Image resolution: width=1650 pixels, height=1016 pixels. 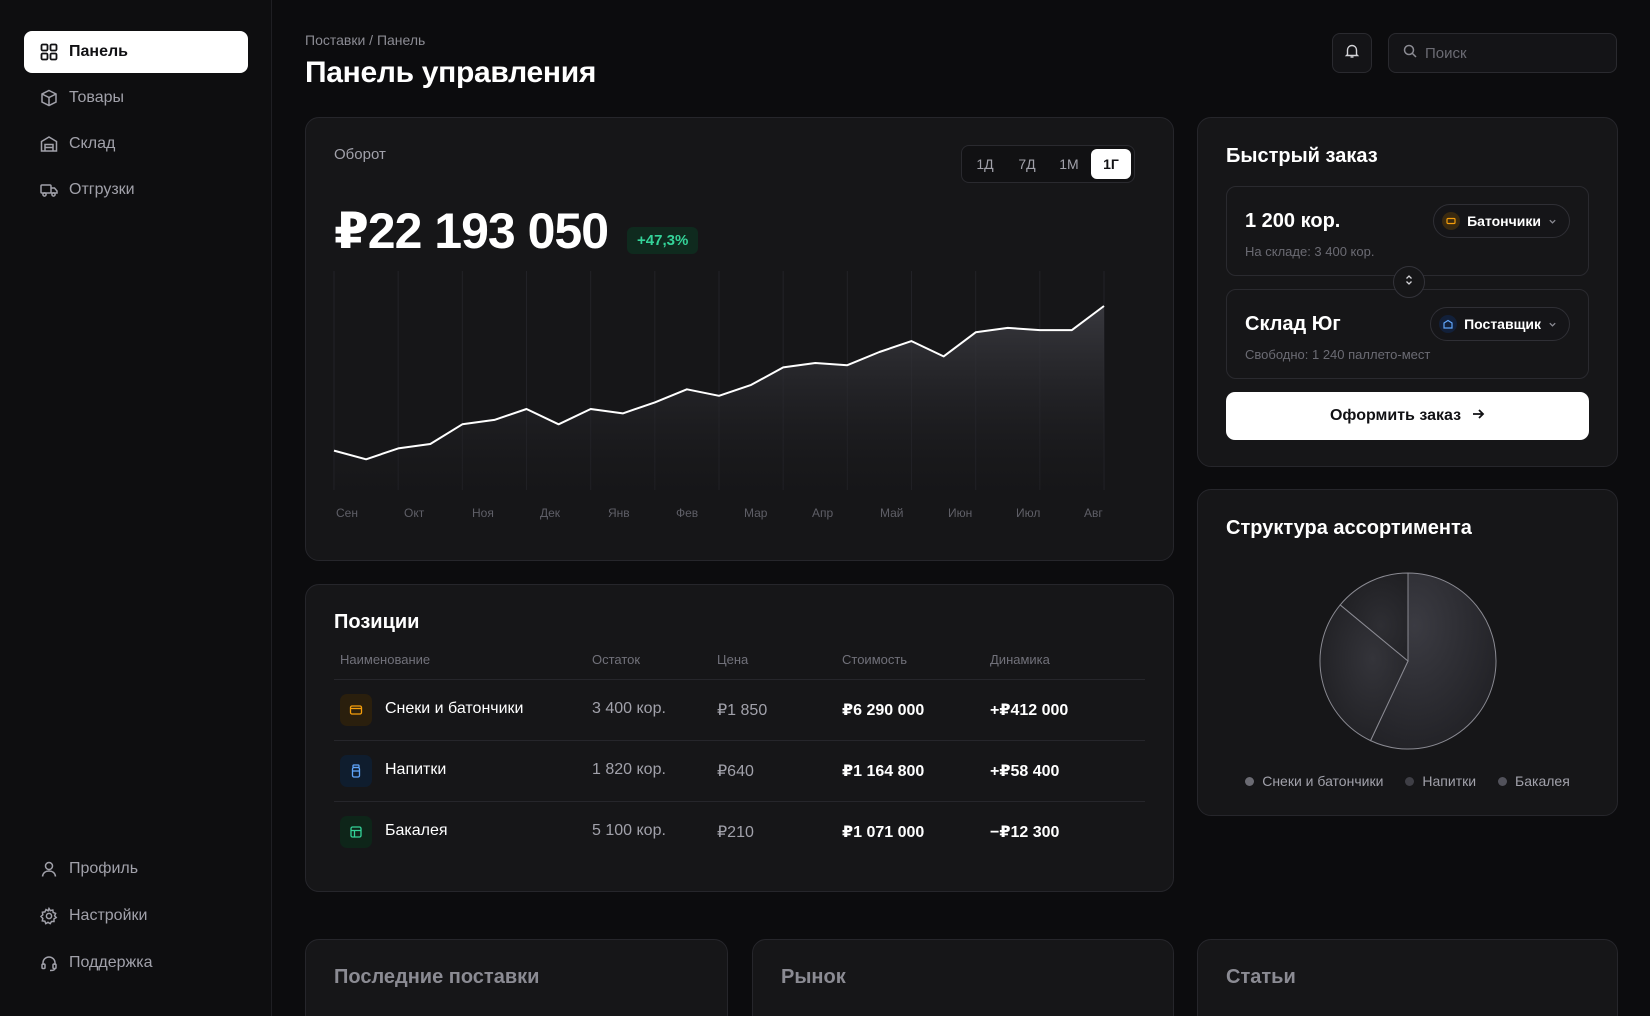 What do you see at coordinates (49, 190) in the screenshot?
I see `truck-icon` at bounding box center [49, 190].